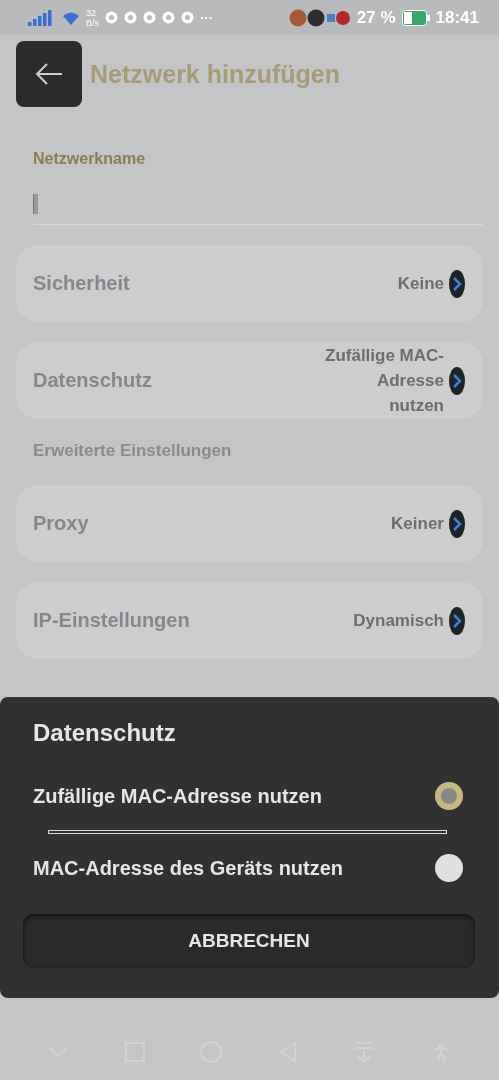  What do you see at coordinates (417, 524) in the screenshot?
I see `setting-value: Keiner` at bounding box center [417, 524].